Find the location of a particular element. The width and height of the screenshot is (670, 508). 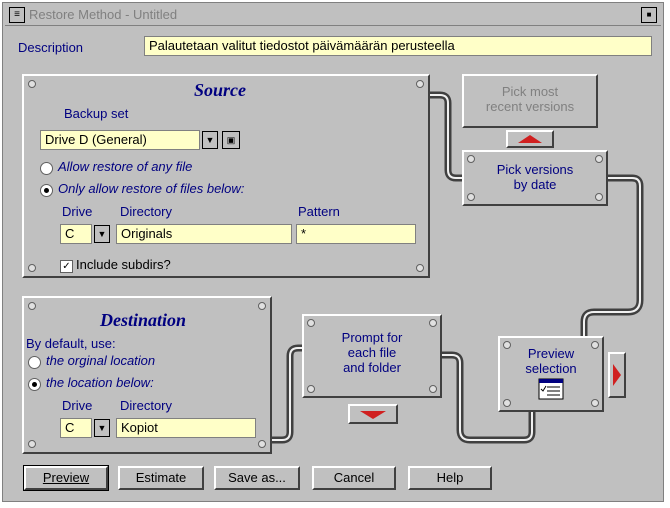

pick-most-recent-line2: recent versions is located at coordinates (530, 106).